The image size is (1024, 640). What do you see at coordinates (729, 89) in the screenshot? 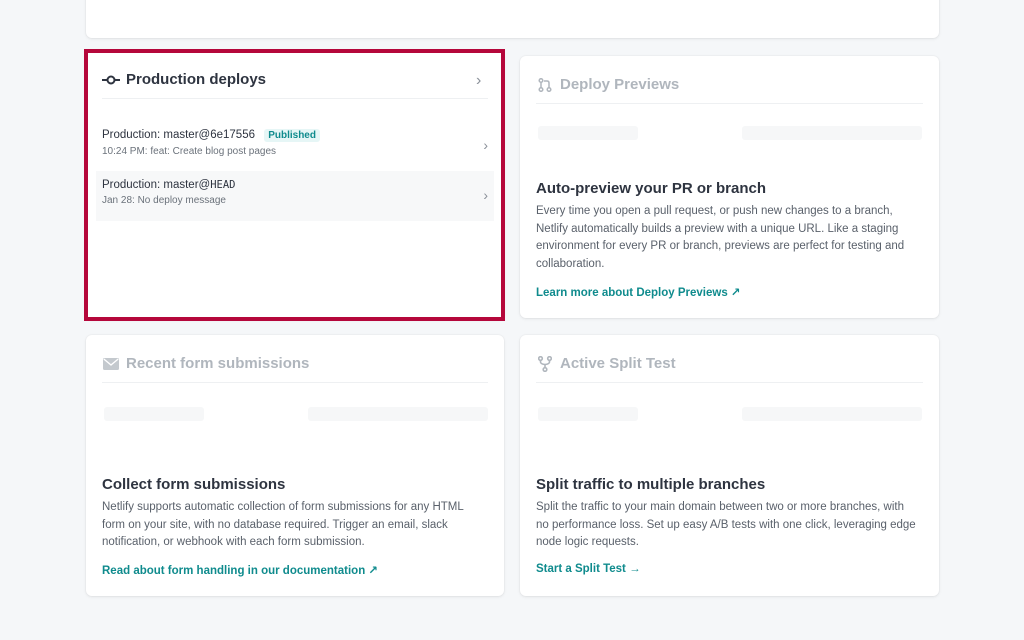
I see `deploy-previews-header: Deploy Previews` at bounding box center [729, 89].